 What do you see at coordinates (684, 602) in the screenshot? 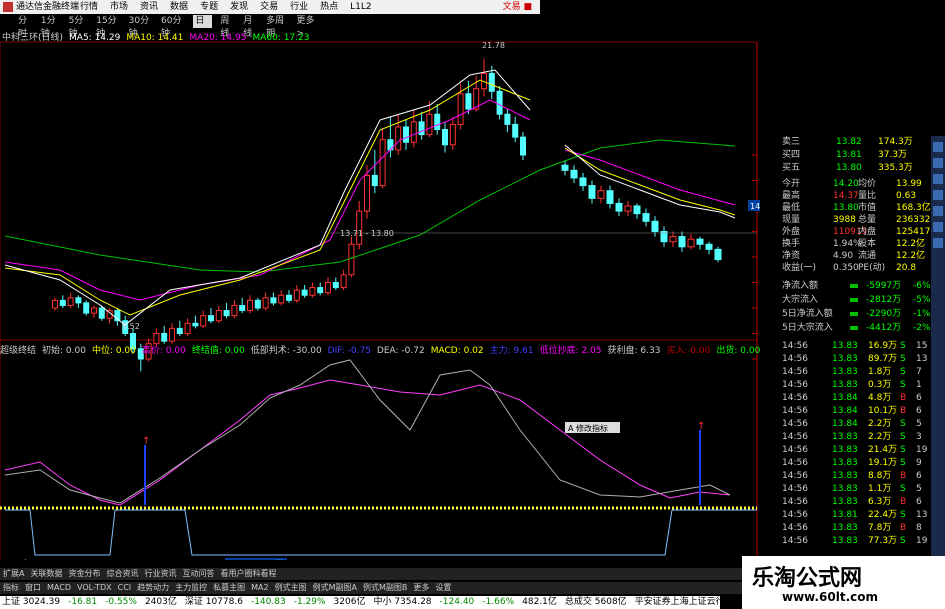
I see `status-item: 平安证券上海上证云行情` at bounding box center [684, 602].